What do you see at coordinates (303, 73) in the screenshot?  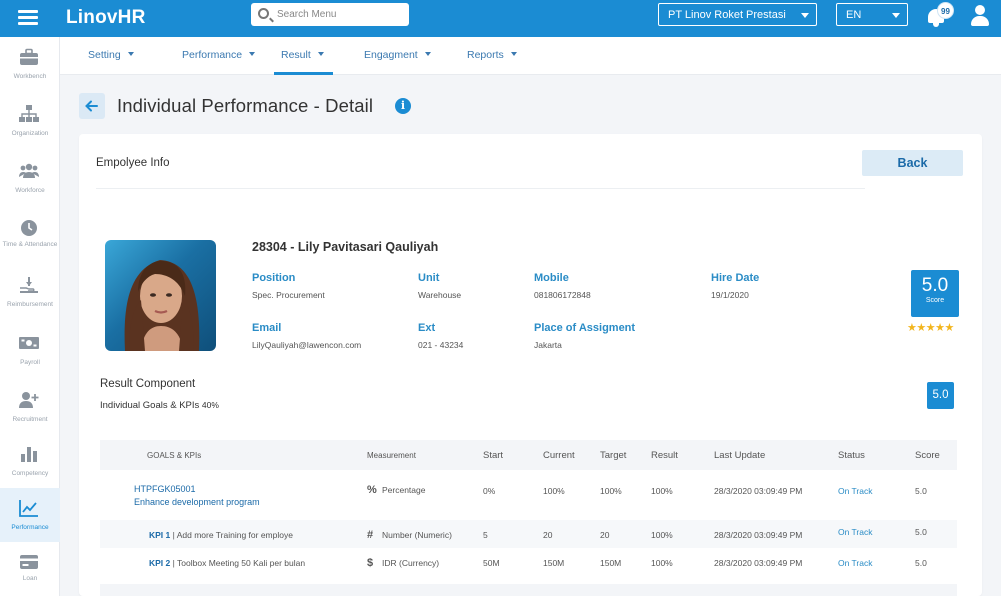 I see `active-tab-indicator` at bounding box center [303, 73].